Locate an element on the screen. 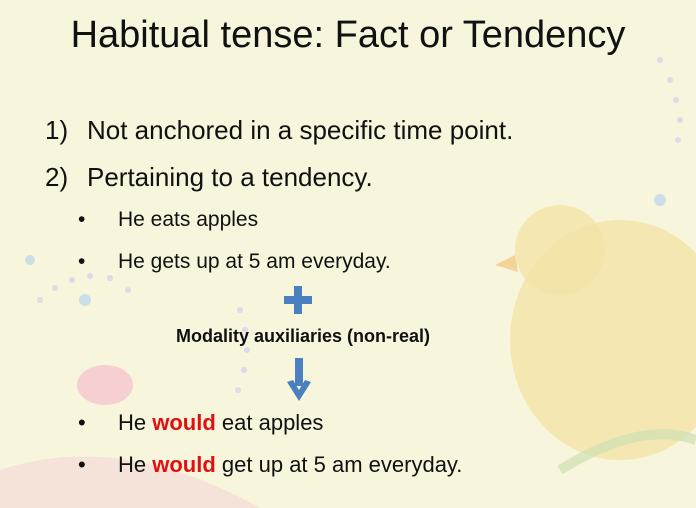  numbered-item-2: 2) Pertaining to a tendency. is located at coordinates (209, 177).